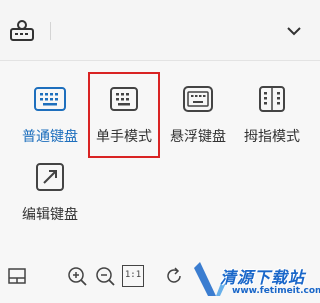  I want to click on toolbar-divider, so click(50, 31).